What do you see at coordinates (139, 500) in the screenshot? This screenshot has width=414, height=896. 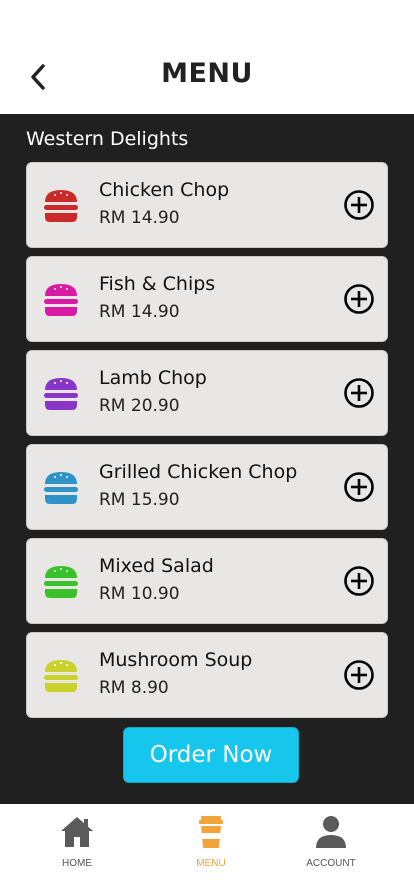 I see `item-price: RM 15.90` at bounding box center [139, 500].